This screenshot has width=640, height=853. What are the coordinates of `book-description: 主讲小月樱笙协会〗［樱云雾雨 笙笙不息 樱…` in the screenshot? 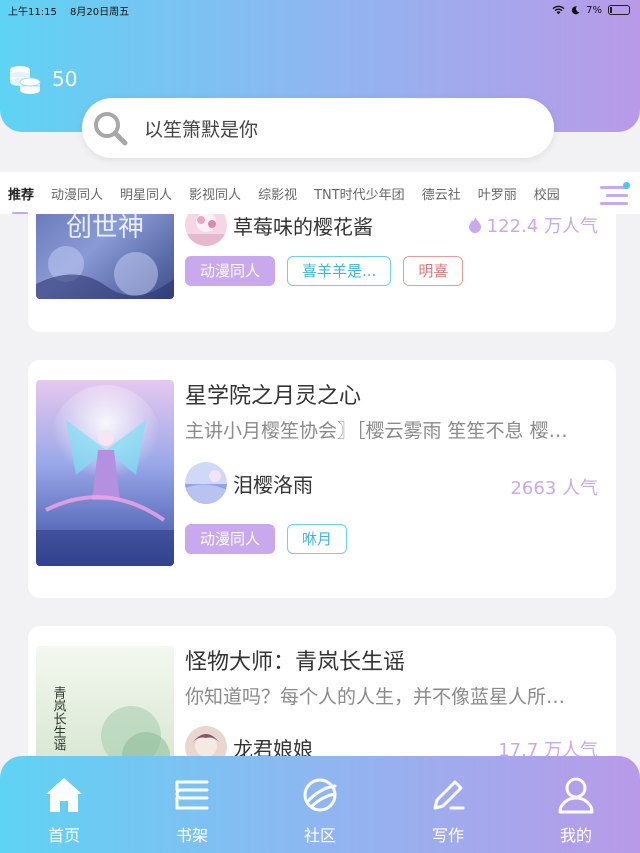 It's located at (376, 431).